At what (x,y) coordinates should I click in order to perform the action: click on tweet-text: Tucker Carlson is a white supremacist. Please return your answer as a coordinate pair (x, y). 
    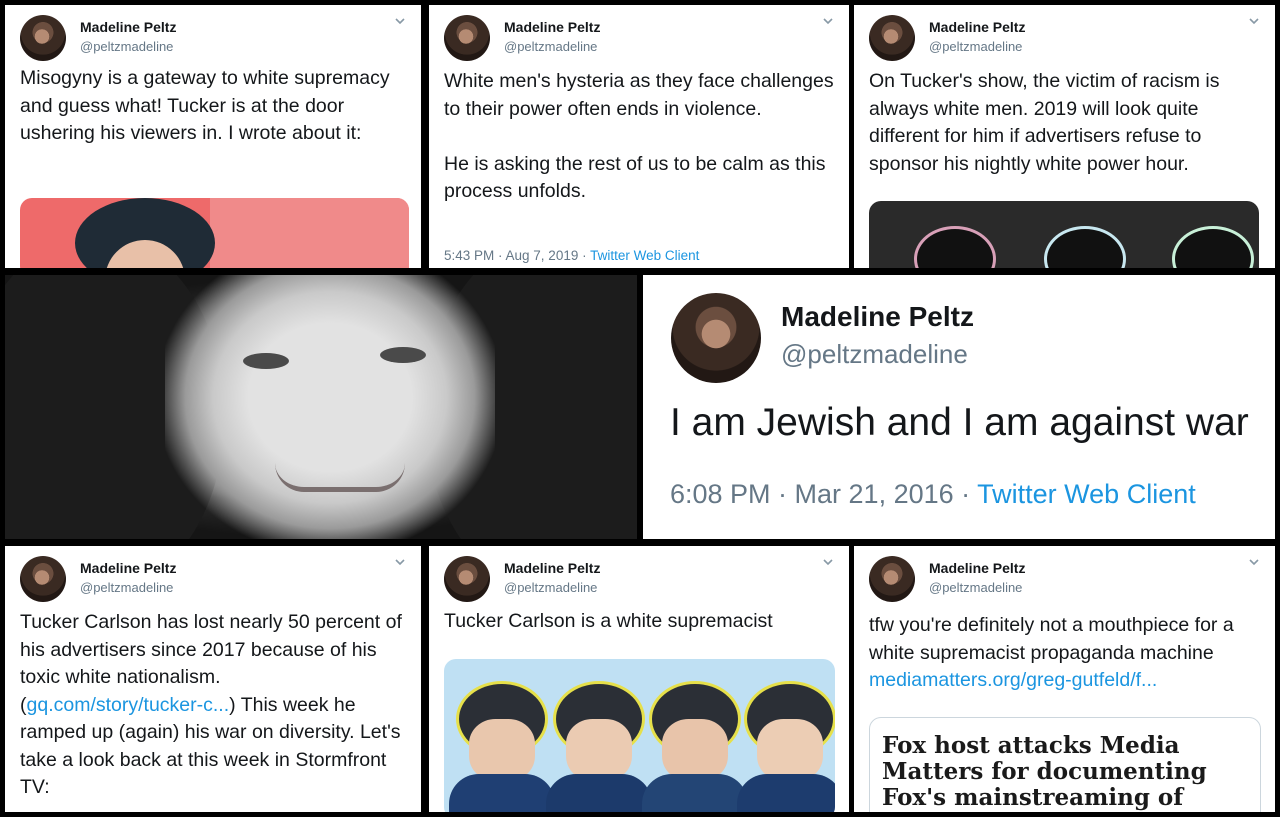
    Looking at the image, I should click on (608, 621).